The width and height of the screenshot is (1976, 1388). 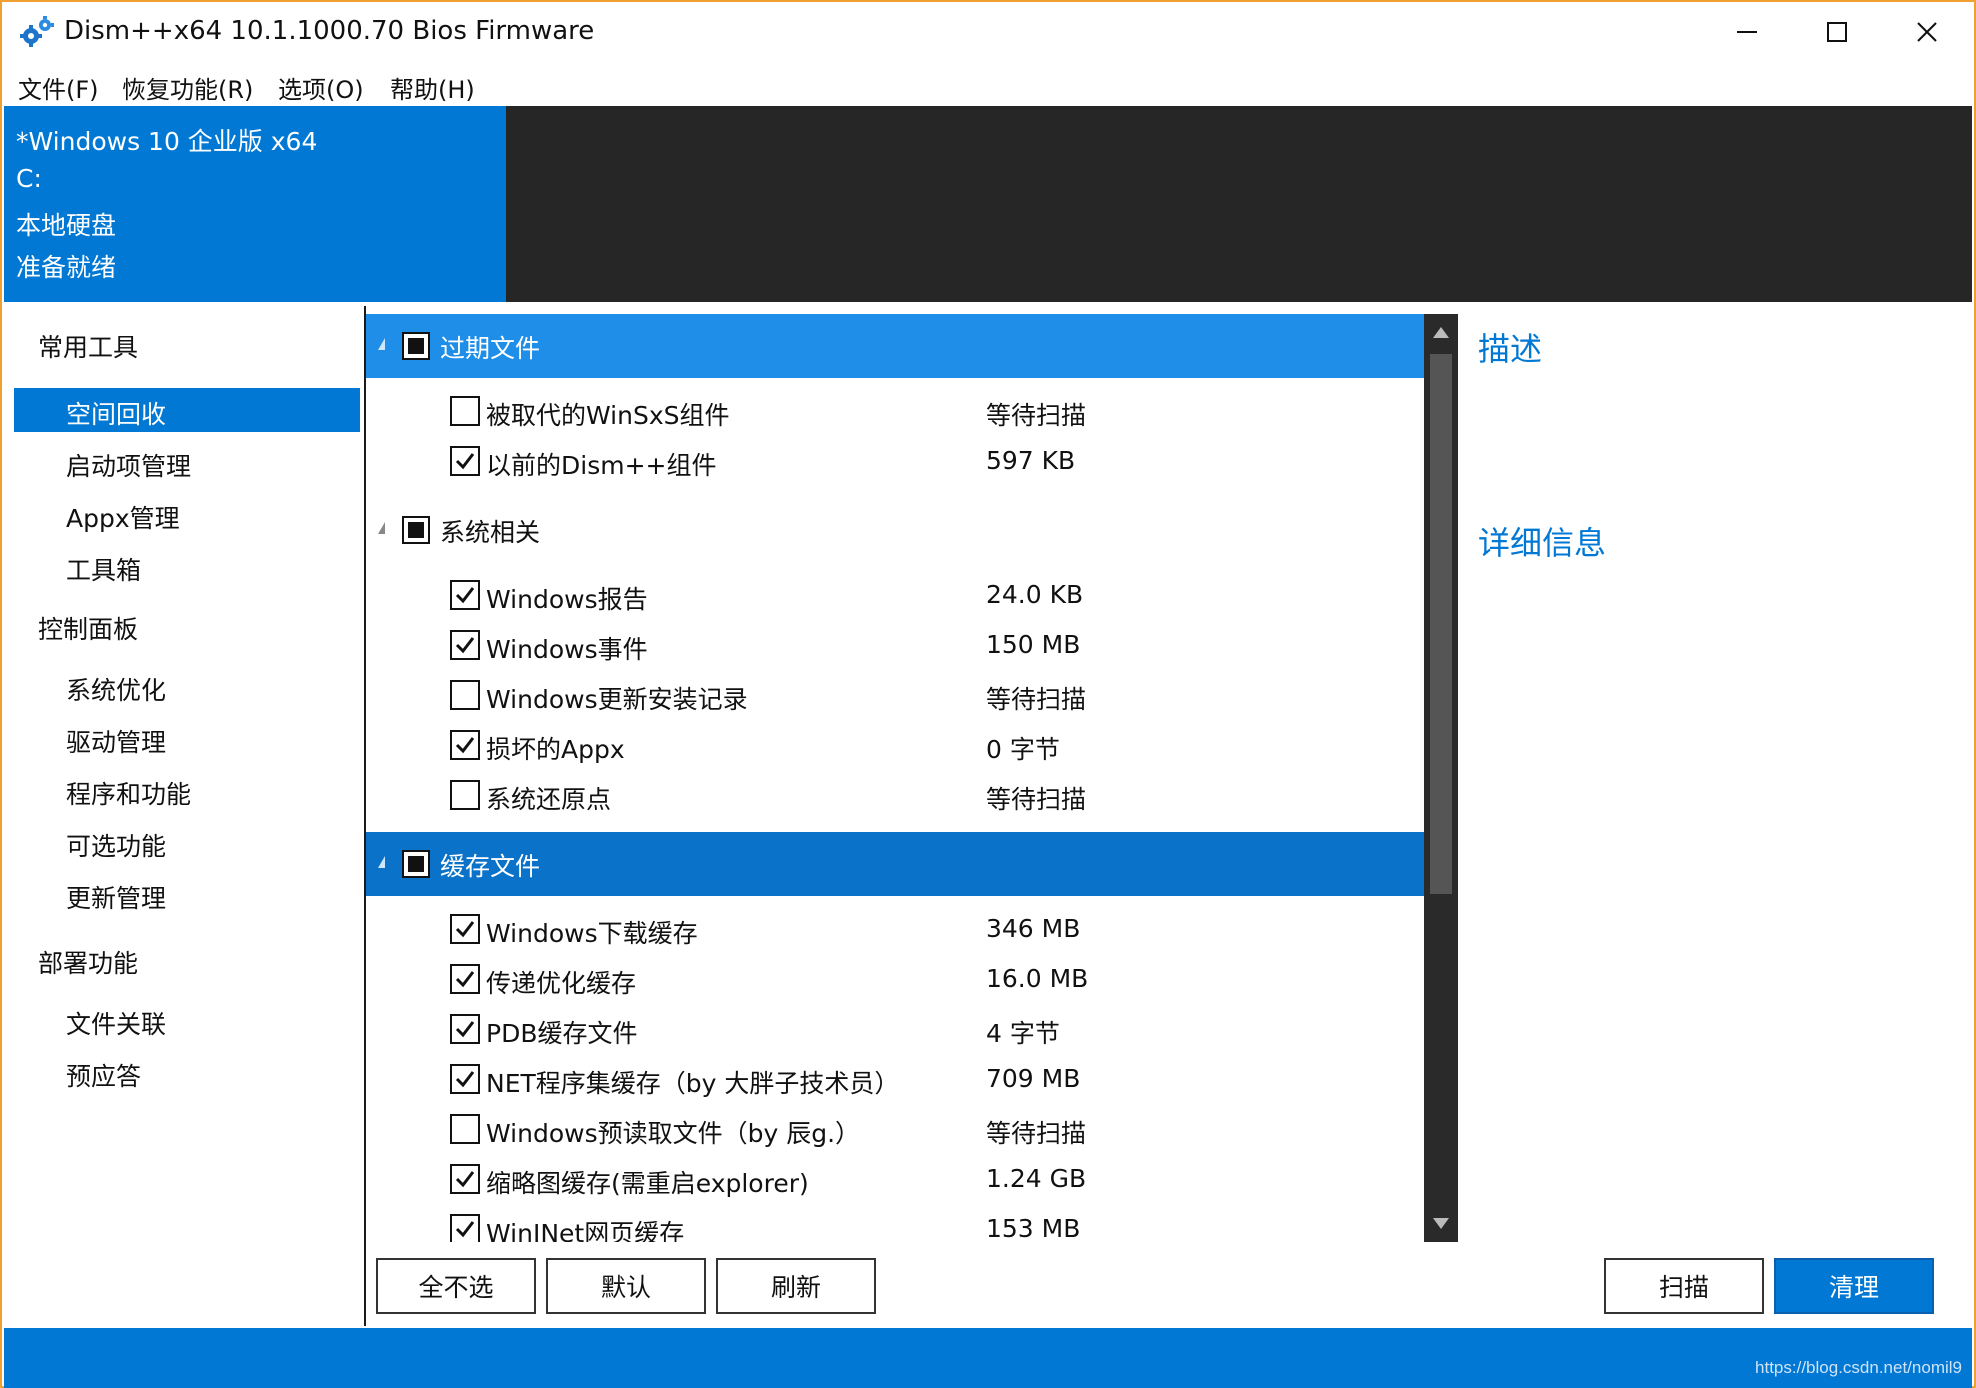 What do you see at coordinates (116, 898) in the screenshot?
I see `nav-item-label: 更新管理` at bounding box center [116, 898].